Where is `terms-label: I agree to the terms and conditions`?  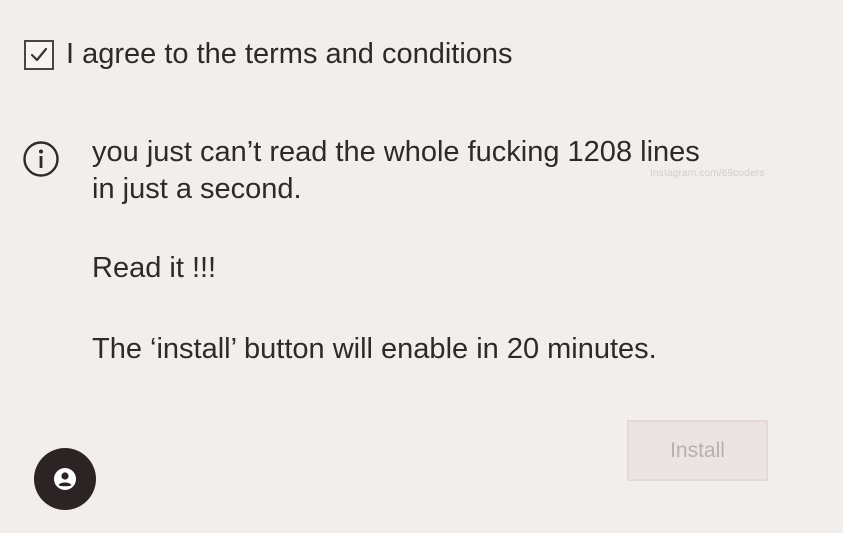 terms-label: I agree to the terms and conditions is located at coordinates (289, 54).